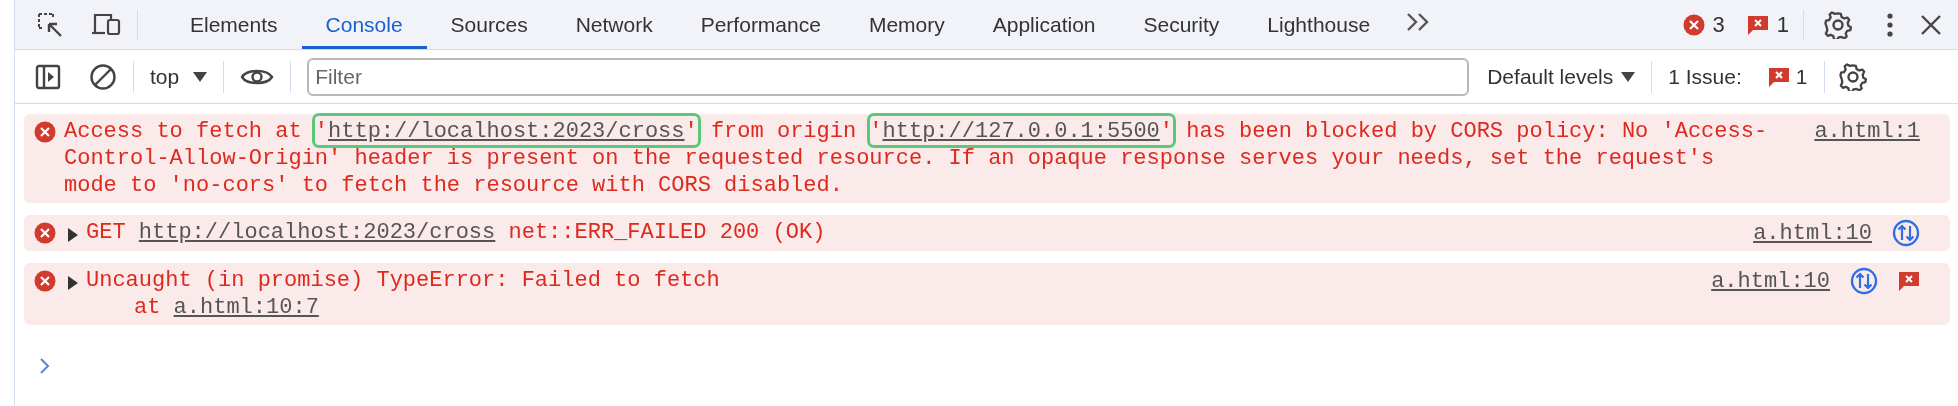  What do you see at coordinates (1181, 24) in the screenshot?
I see `panel-tab: Security` at bounding box center [1181, 24].